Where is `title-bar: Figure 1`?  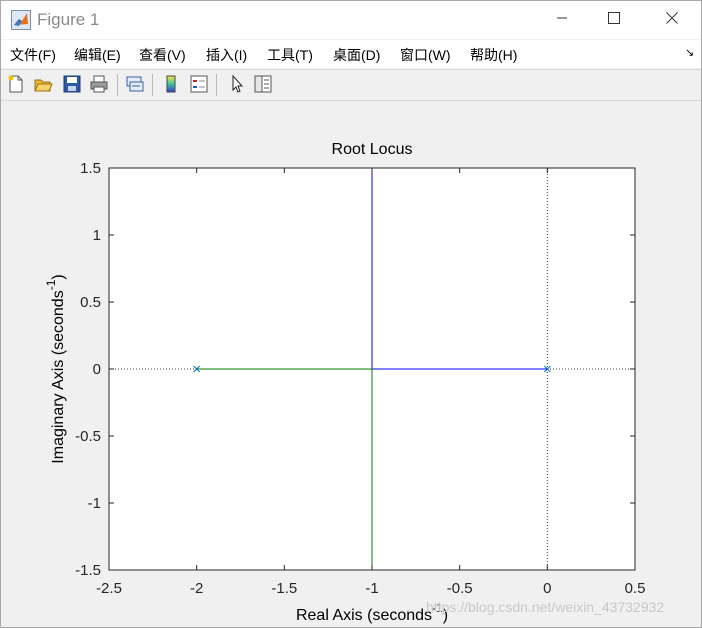 title-bar: Figure 1 is located at coordinates (351, 20).